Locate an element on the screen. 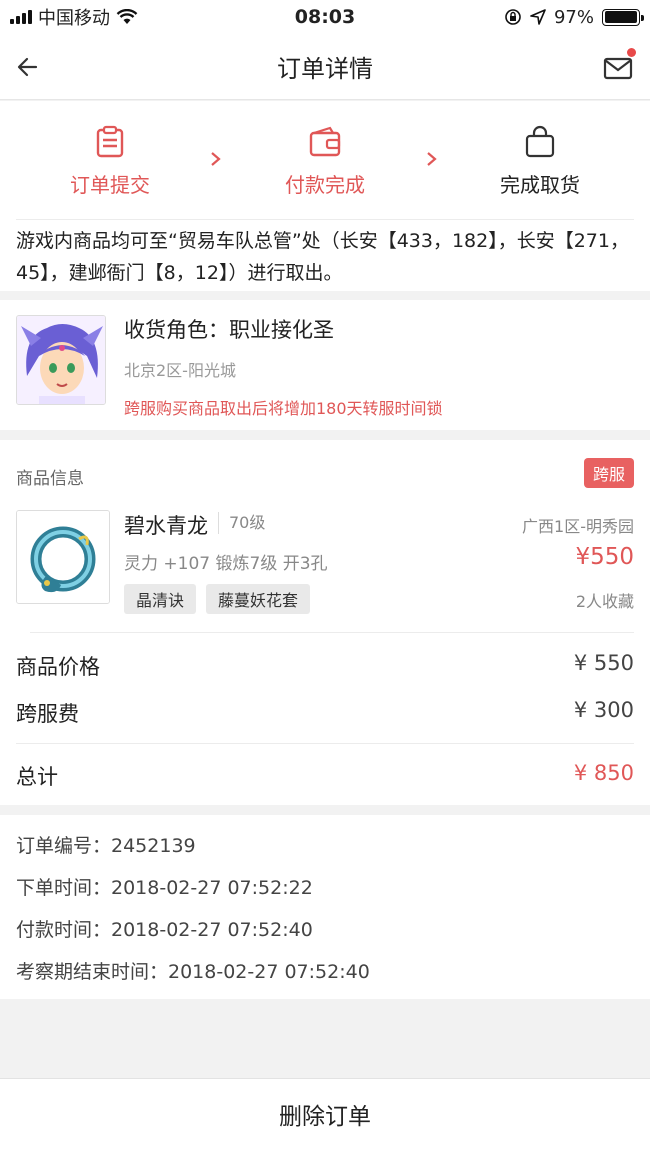 The height and width of the screenshot is (1155, 650). wifi-icon is located at coordinates (127, 16).